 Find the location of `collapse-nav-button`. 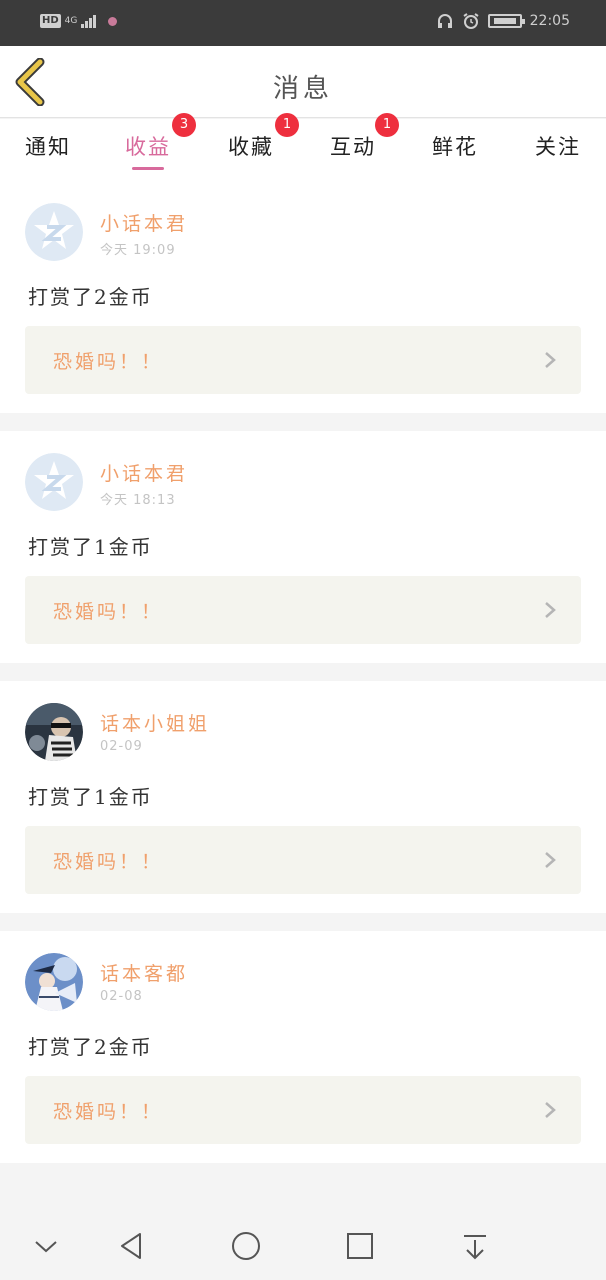

collapse-nav-button is located at coordinates (46, 1246).